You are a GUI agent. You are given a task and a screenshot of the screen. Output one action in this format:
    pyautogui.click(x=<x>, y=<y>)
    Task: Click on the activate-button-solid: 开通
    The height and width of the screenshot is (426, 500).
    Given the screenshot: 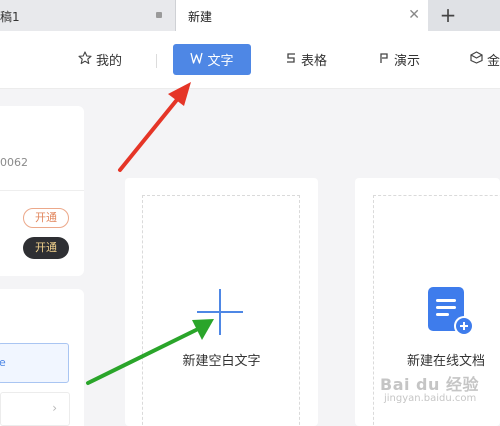 What is the action you would take?
    pyautogui.click(x=46, y=248)
    